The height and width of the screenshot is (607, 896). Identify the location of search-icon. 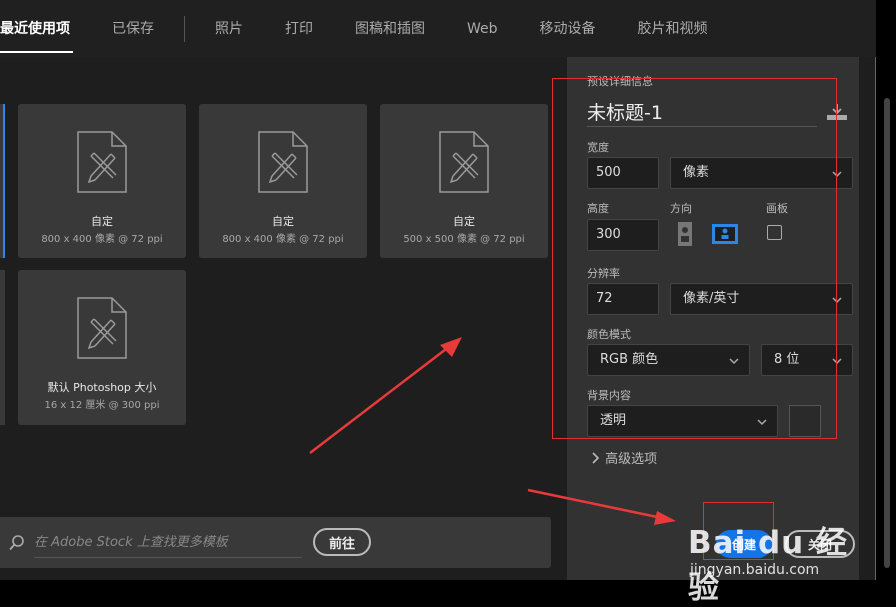
(16, 543).